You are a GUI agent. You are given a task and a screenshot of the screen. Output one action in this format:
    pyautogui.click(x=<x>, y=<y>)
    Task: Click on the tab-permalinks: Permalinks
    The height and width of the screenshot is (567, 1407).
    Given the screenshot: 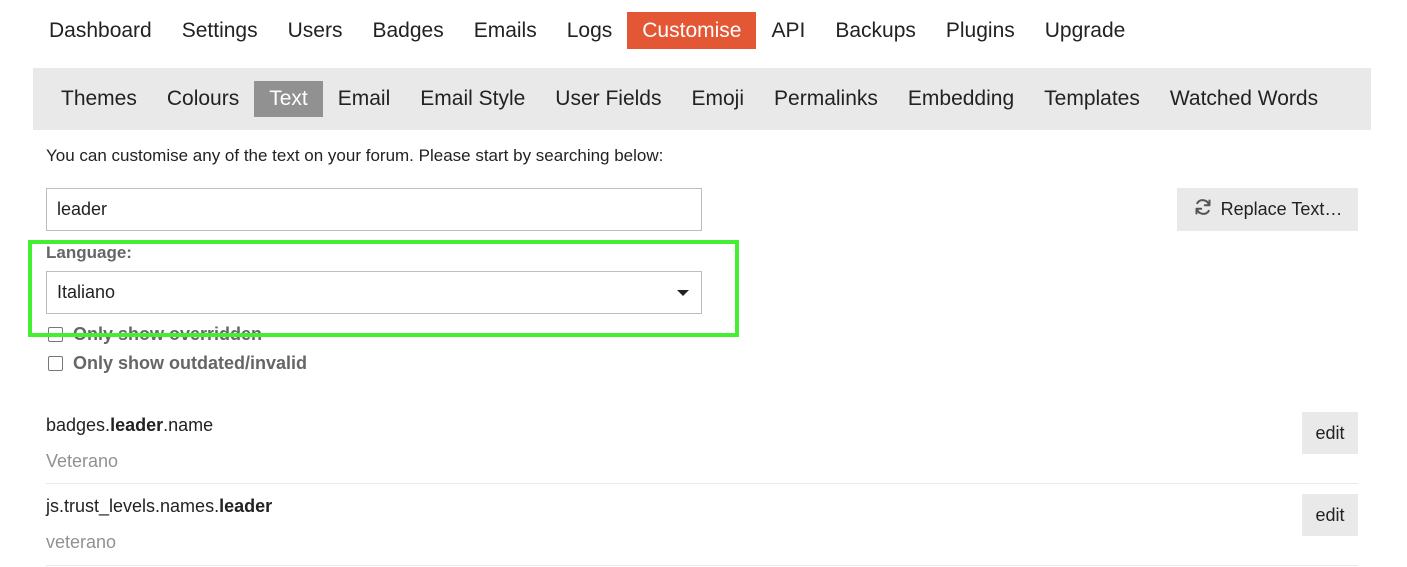 What is the action you would take?
    pyautogui.click(x=826, y=99)
    